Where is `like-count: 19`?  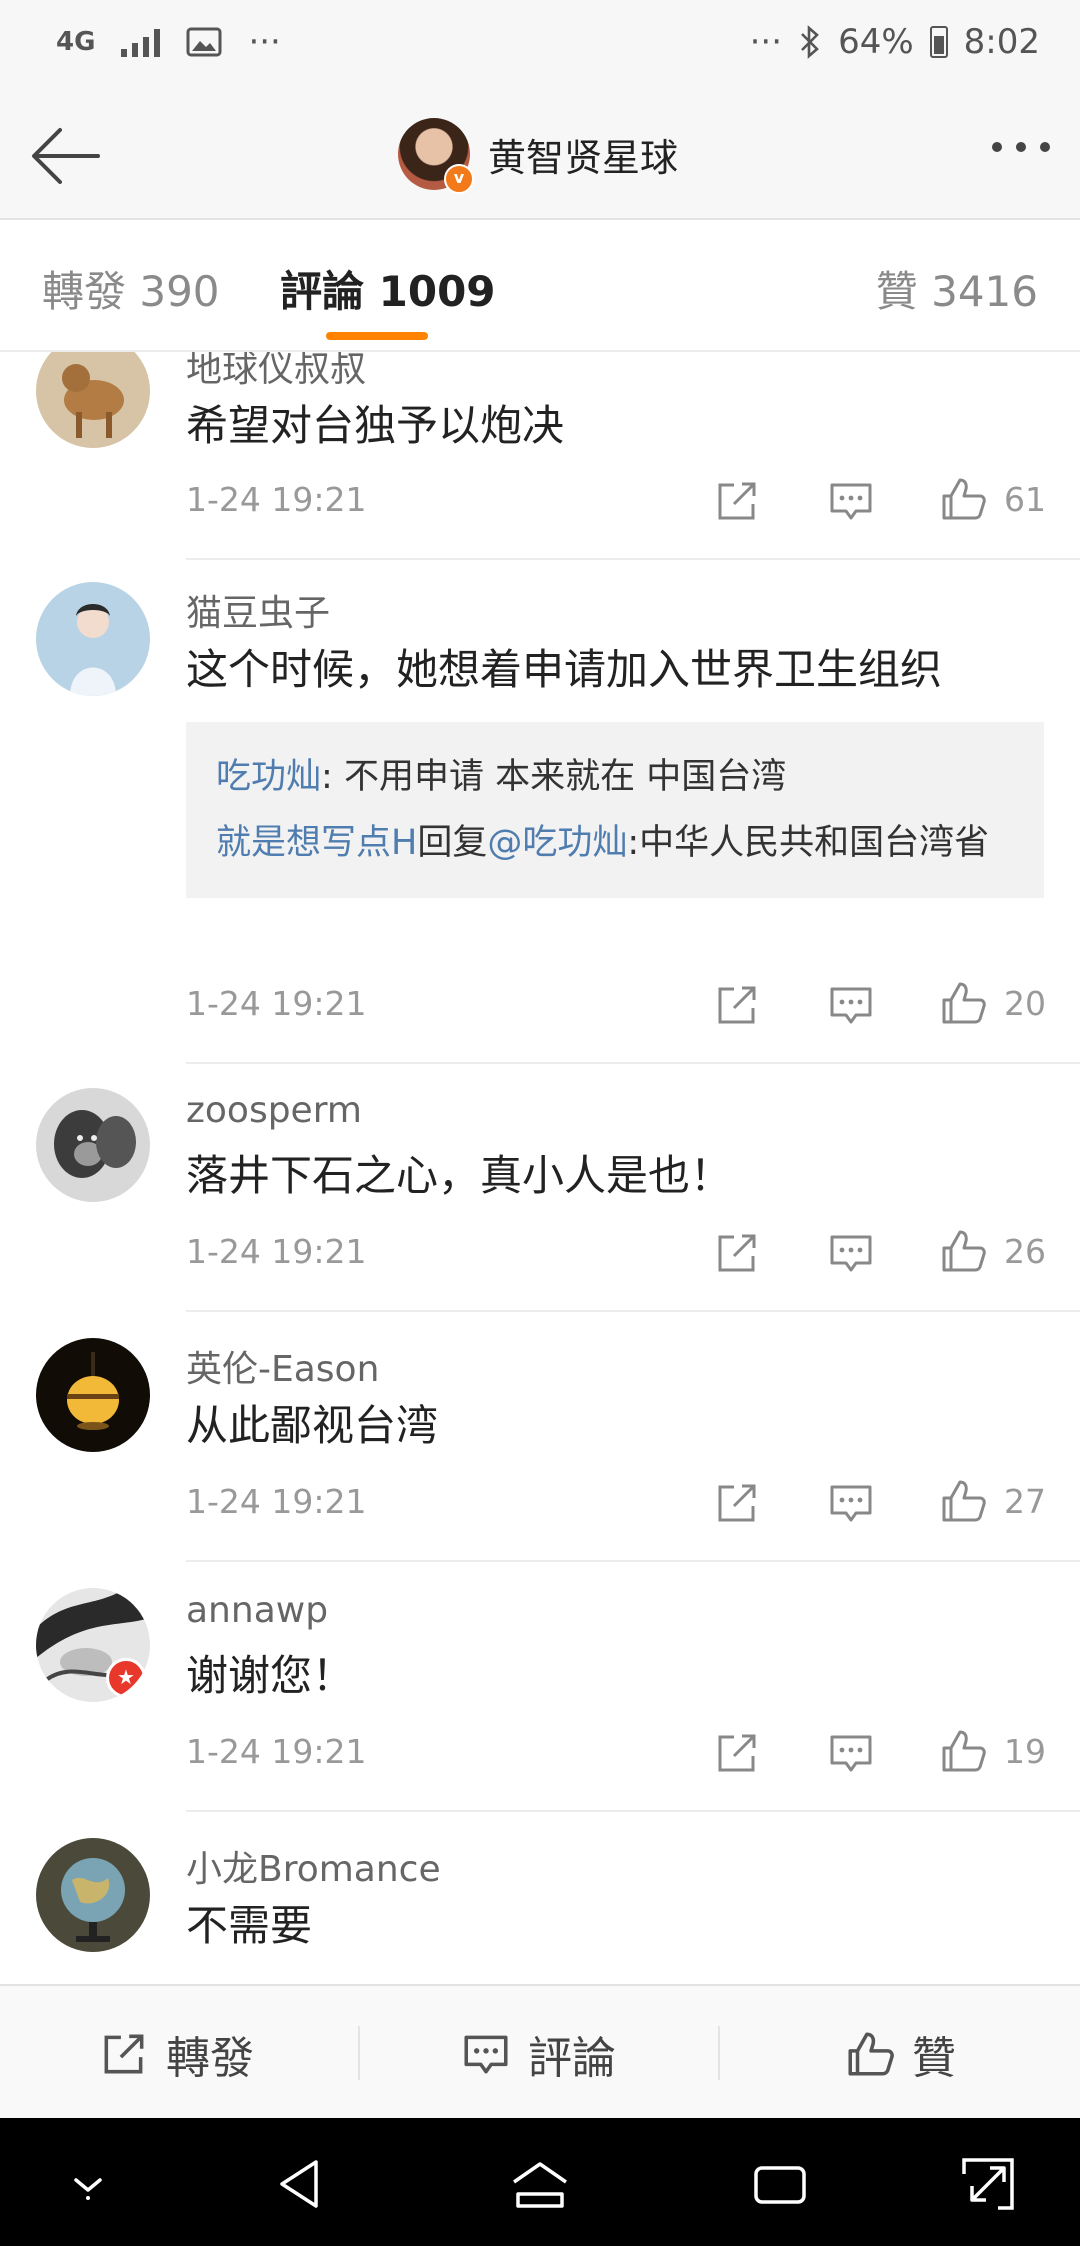 like-count: 19 is located at coordinates (1025, 1751).